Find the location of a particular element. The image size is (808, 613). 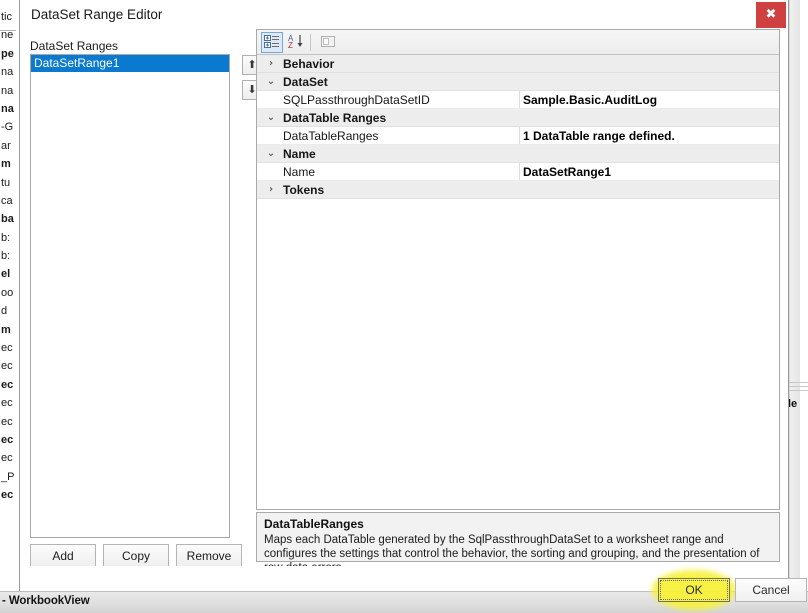

property-name: Behavior is located at coordinates (309, 64).